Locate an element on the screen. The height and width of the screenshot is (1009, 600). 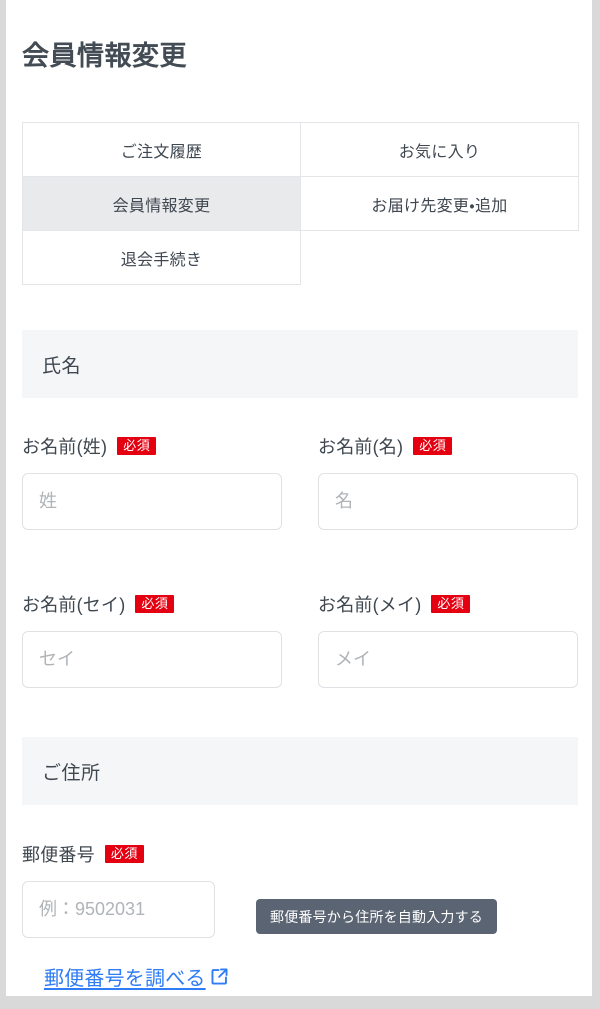
postal-autofill-button: 郵便番号から住所を自動入力する is located at coordinates (376, 916).